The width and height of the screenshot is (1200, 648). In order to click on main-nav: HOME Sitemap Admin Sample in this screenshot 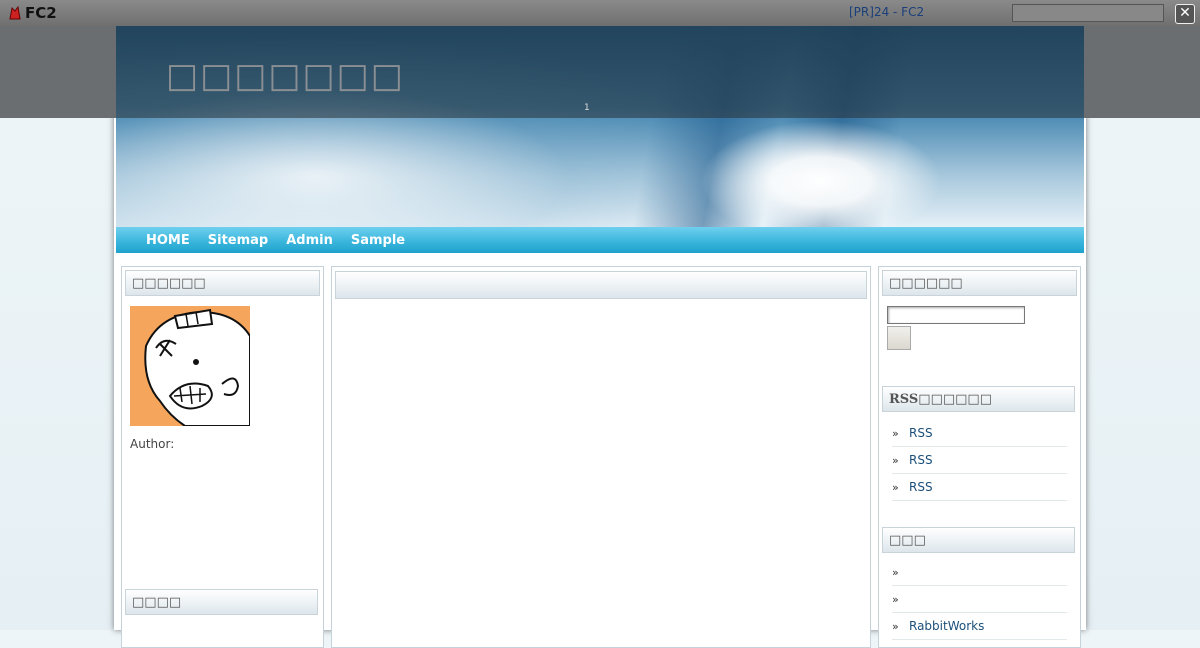, I will do `click(600, 240)`.